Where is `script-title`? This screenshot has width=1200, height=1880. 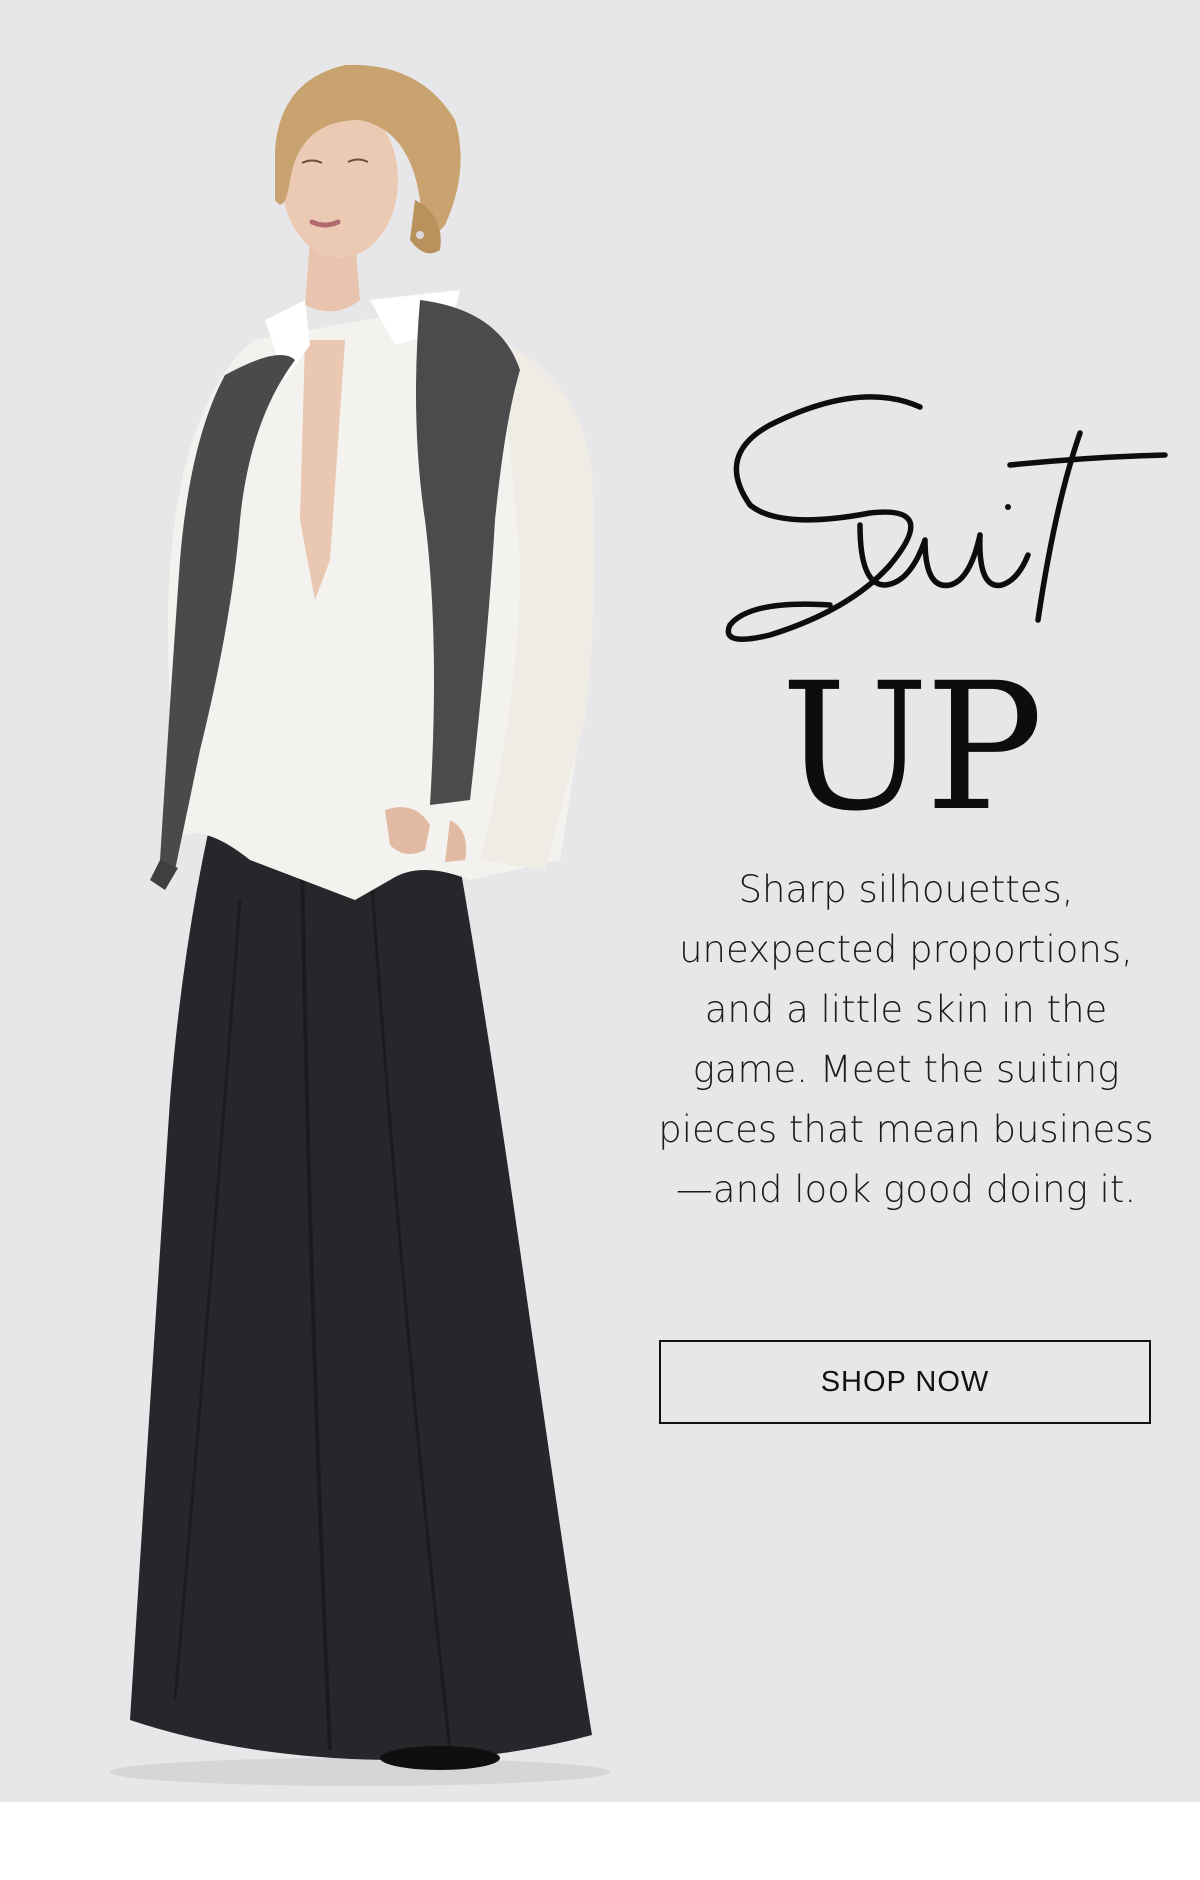
script-title is located at coordinates (945, 522).